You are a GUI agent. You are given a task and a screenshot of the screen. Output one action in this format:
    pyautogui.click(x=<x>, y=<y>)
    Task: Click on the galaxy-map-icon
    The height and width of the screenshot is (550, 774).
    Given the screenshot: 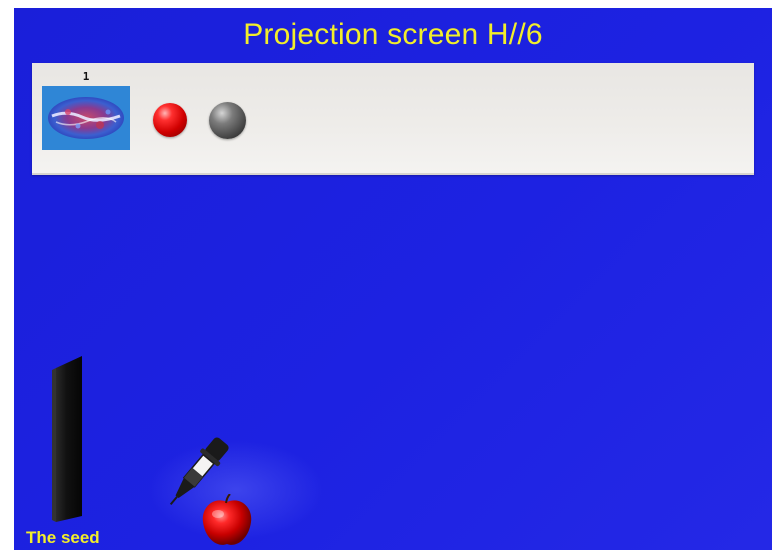 What is the action you would take?
    pyautogui.click(x=86, y=118)
    